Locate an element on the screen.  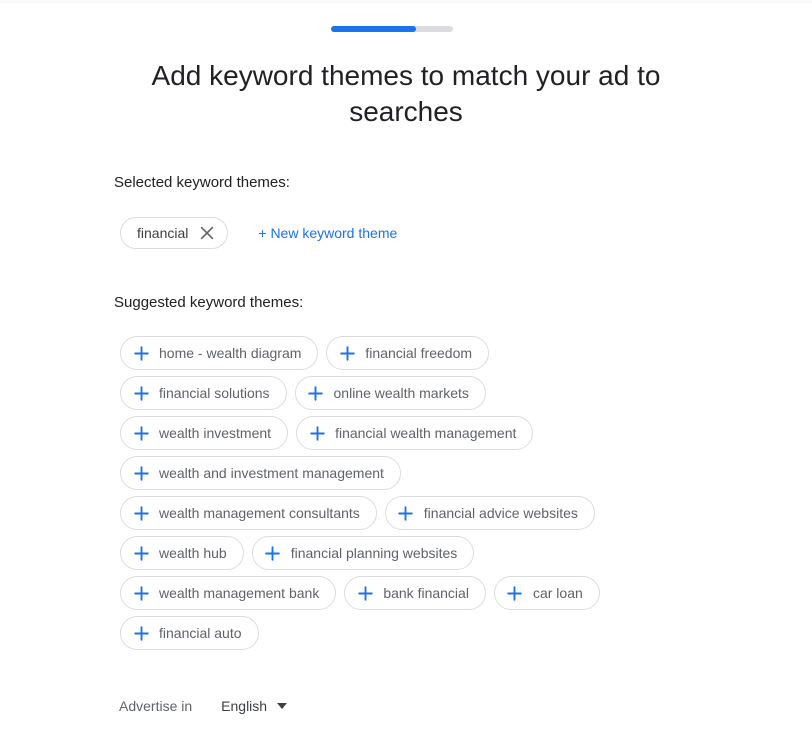
suggested-keyword-chip: financial planning websites is located at coordinates (363, 553).